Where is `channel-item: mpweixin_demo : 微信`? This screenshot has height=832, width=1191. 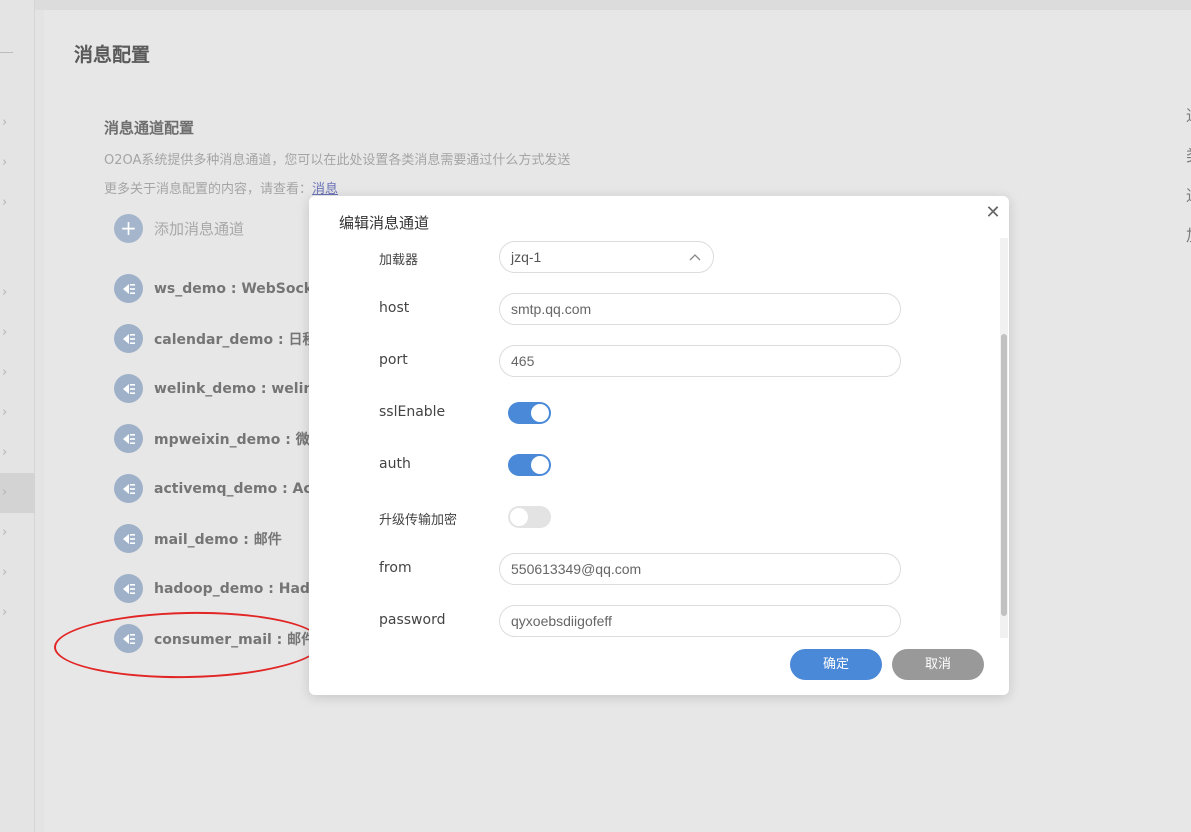
channel-item: mpweixin_demo : 微信 is located at coordinates (219, 438).